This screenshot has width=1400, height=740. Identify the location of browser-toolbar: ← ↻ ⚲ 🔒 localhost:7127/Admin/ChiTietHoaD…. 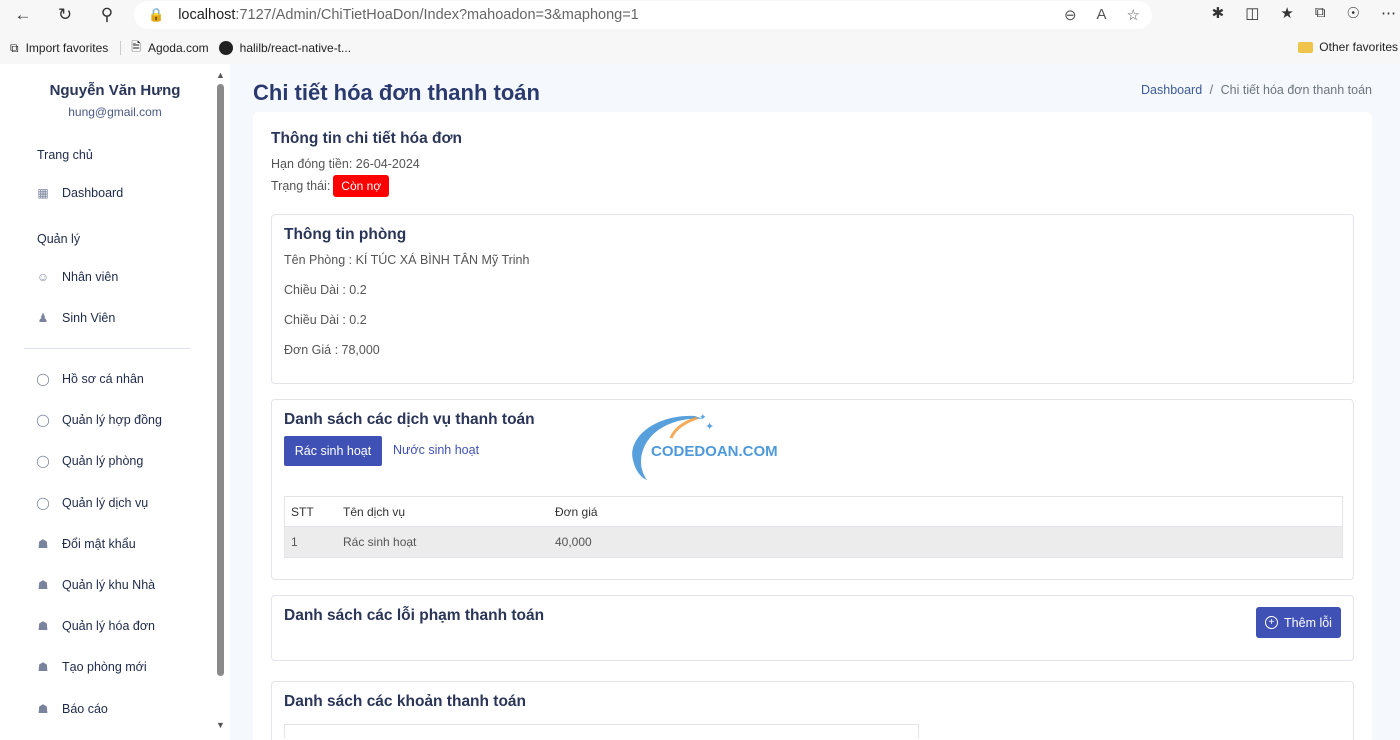
(700, 15).